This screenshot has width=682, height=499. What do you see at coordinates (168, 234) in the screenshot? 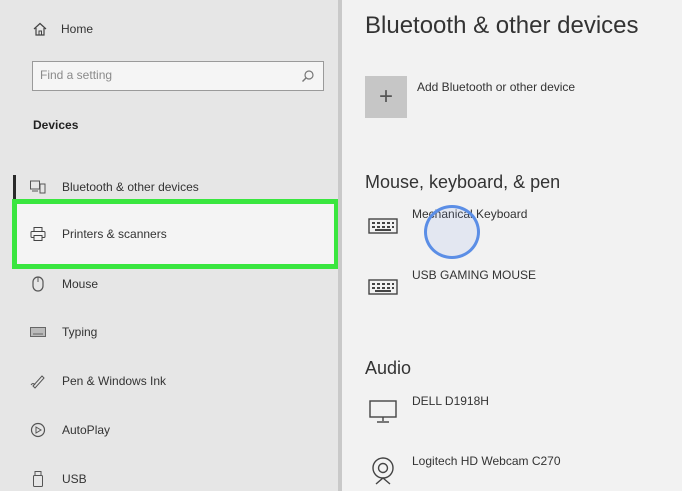
I see `sidebar-item-printers: Printers & scanners` at bounding box center [168, 234].